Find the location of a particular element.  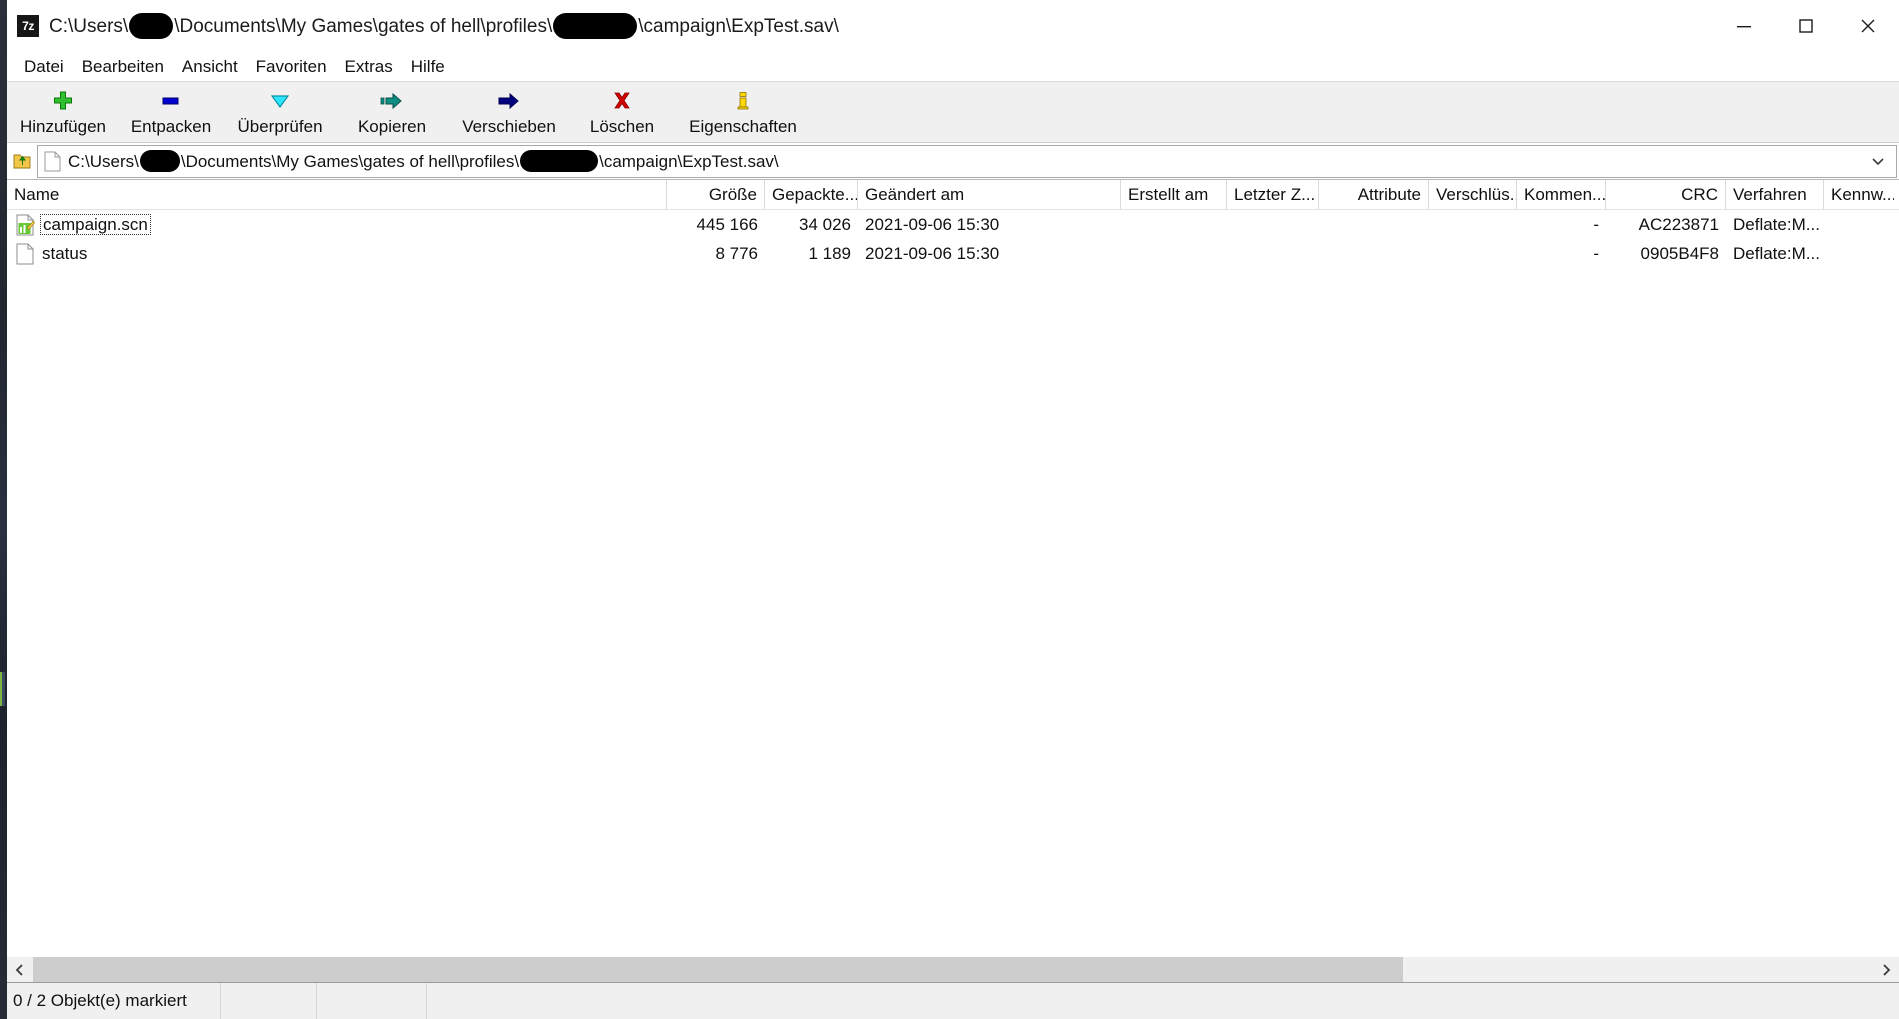

toolbar-button-add: Hinzufügen is located at coordinates (63, 114).